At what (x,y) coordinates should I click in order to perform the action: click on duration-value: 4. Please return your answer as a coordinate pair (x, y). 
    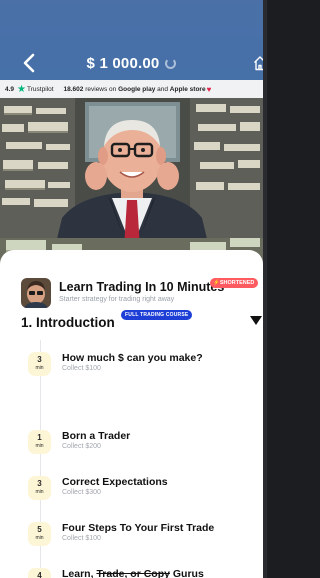
    Looking at the image, I should click on (39, 574).